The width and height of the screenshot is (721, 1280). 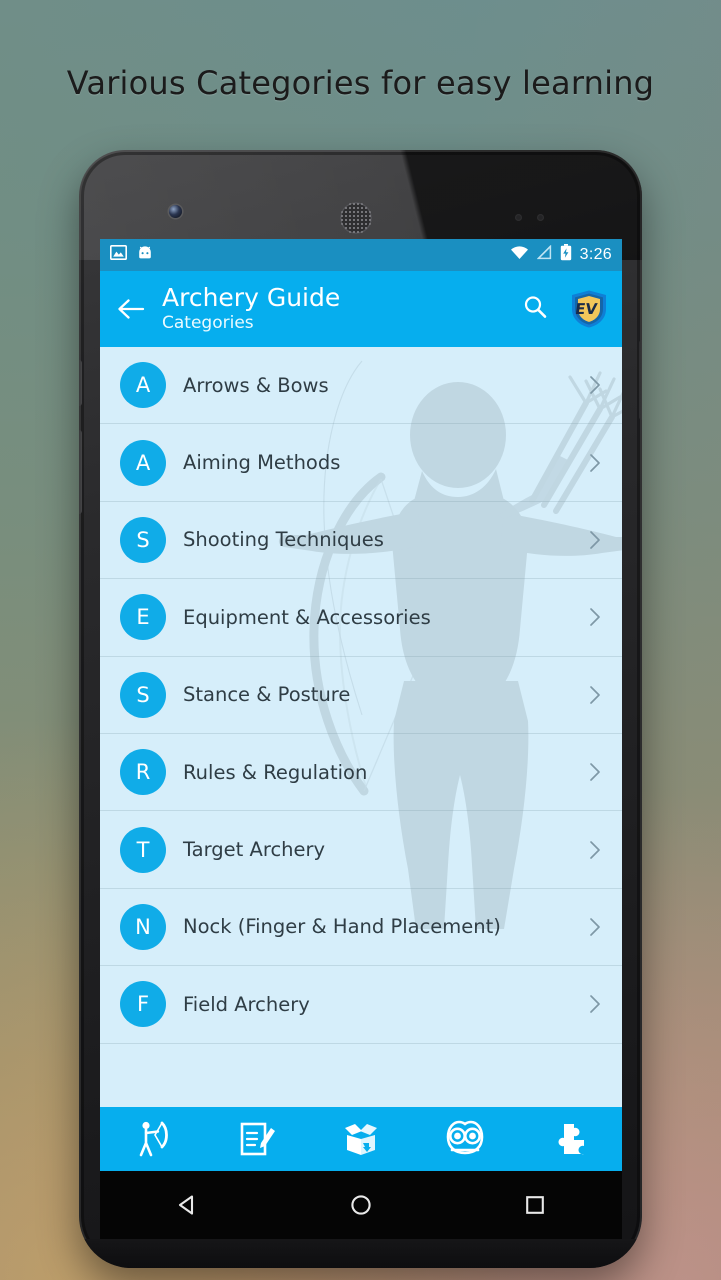 What do you see at coordinates (361, 463) in the screenshot?
I see `list-item: A Aiming Methods` at bounding box center [361, 463].